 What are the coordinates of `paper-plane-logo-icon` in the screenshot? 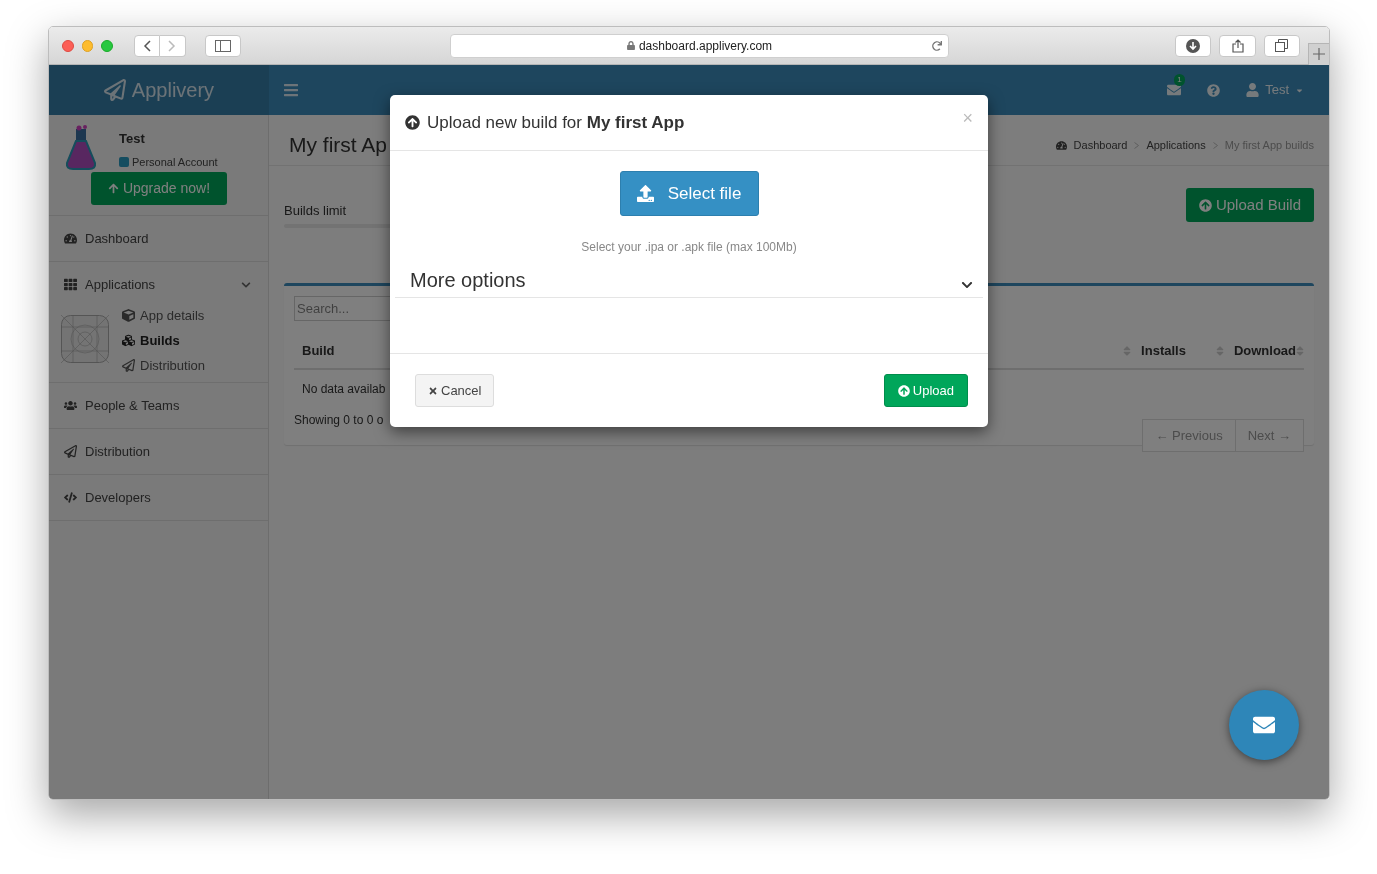 It's located at (114, 90).